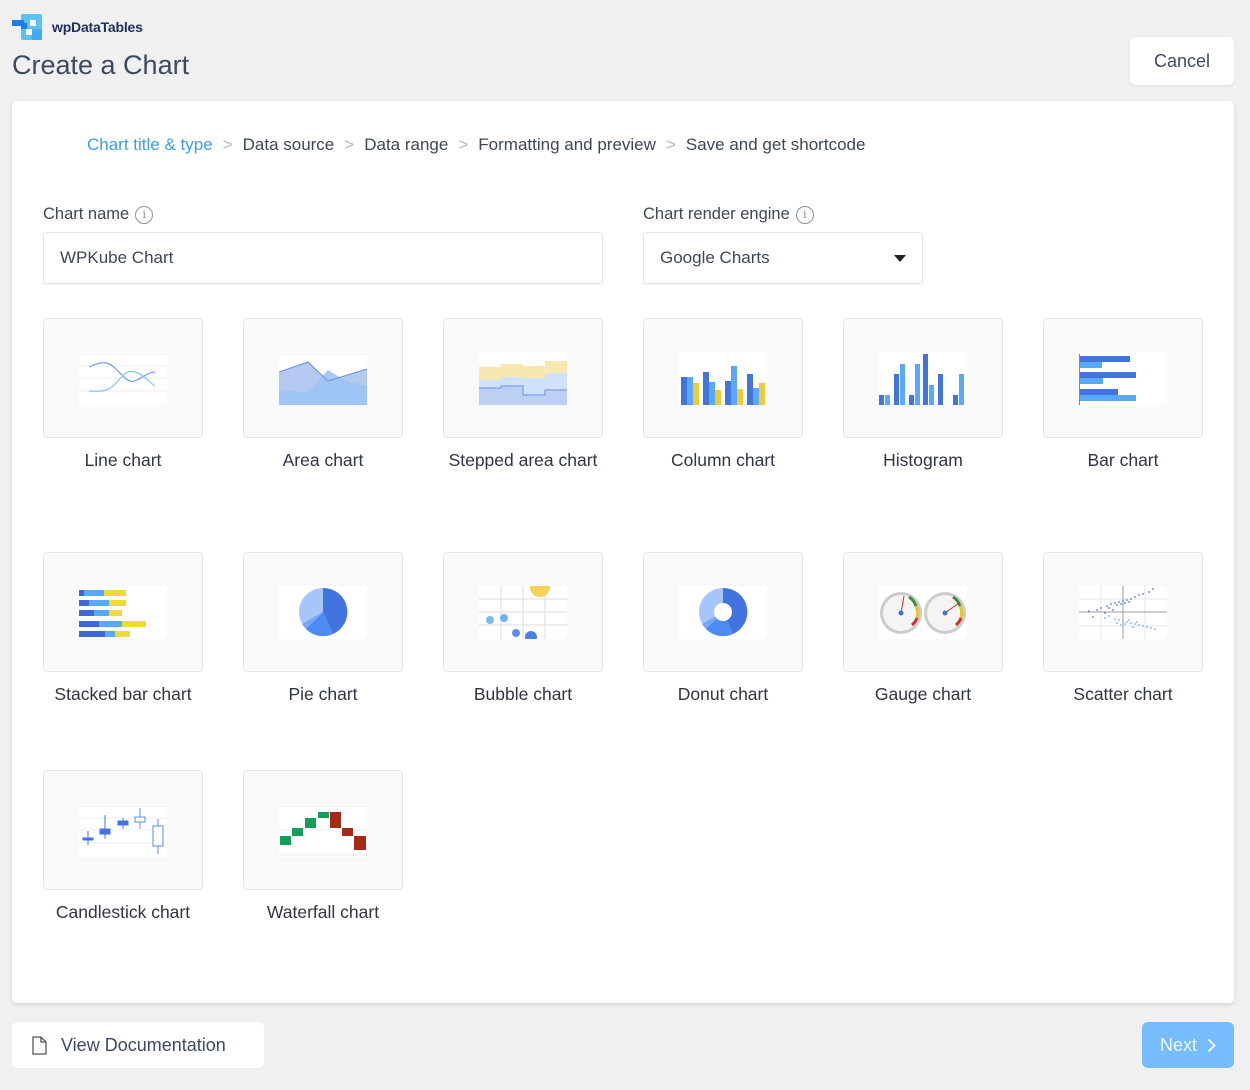  I want to click on area-chart-icon, so click(323, 378).